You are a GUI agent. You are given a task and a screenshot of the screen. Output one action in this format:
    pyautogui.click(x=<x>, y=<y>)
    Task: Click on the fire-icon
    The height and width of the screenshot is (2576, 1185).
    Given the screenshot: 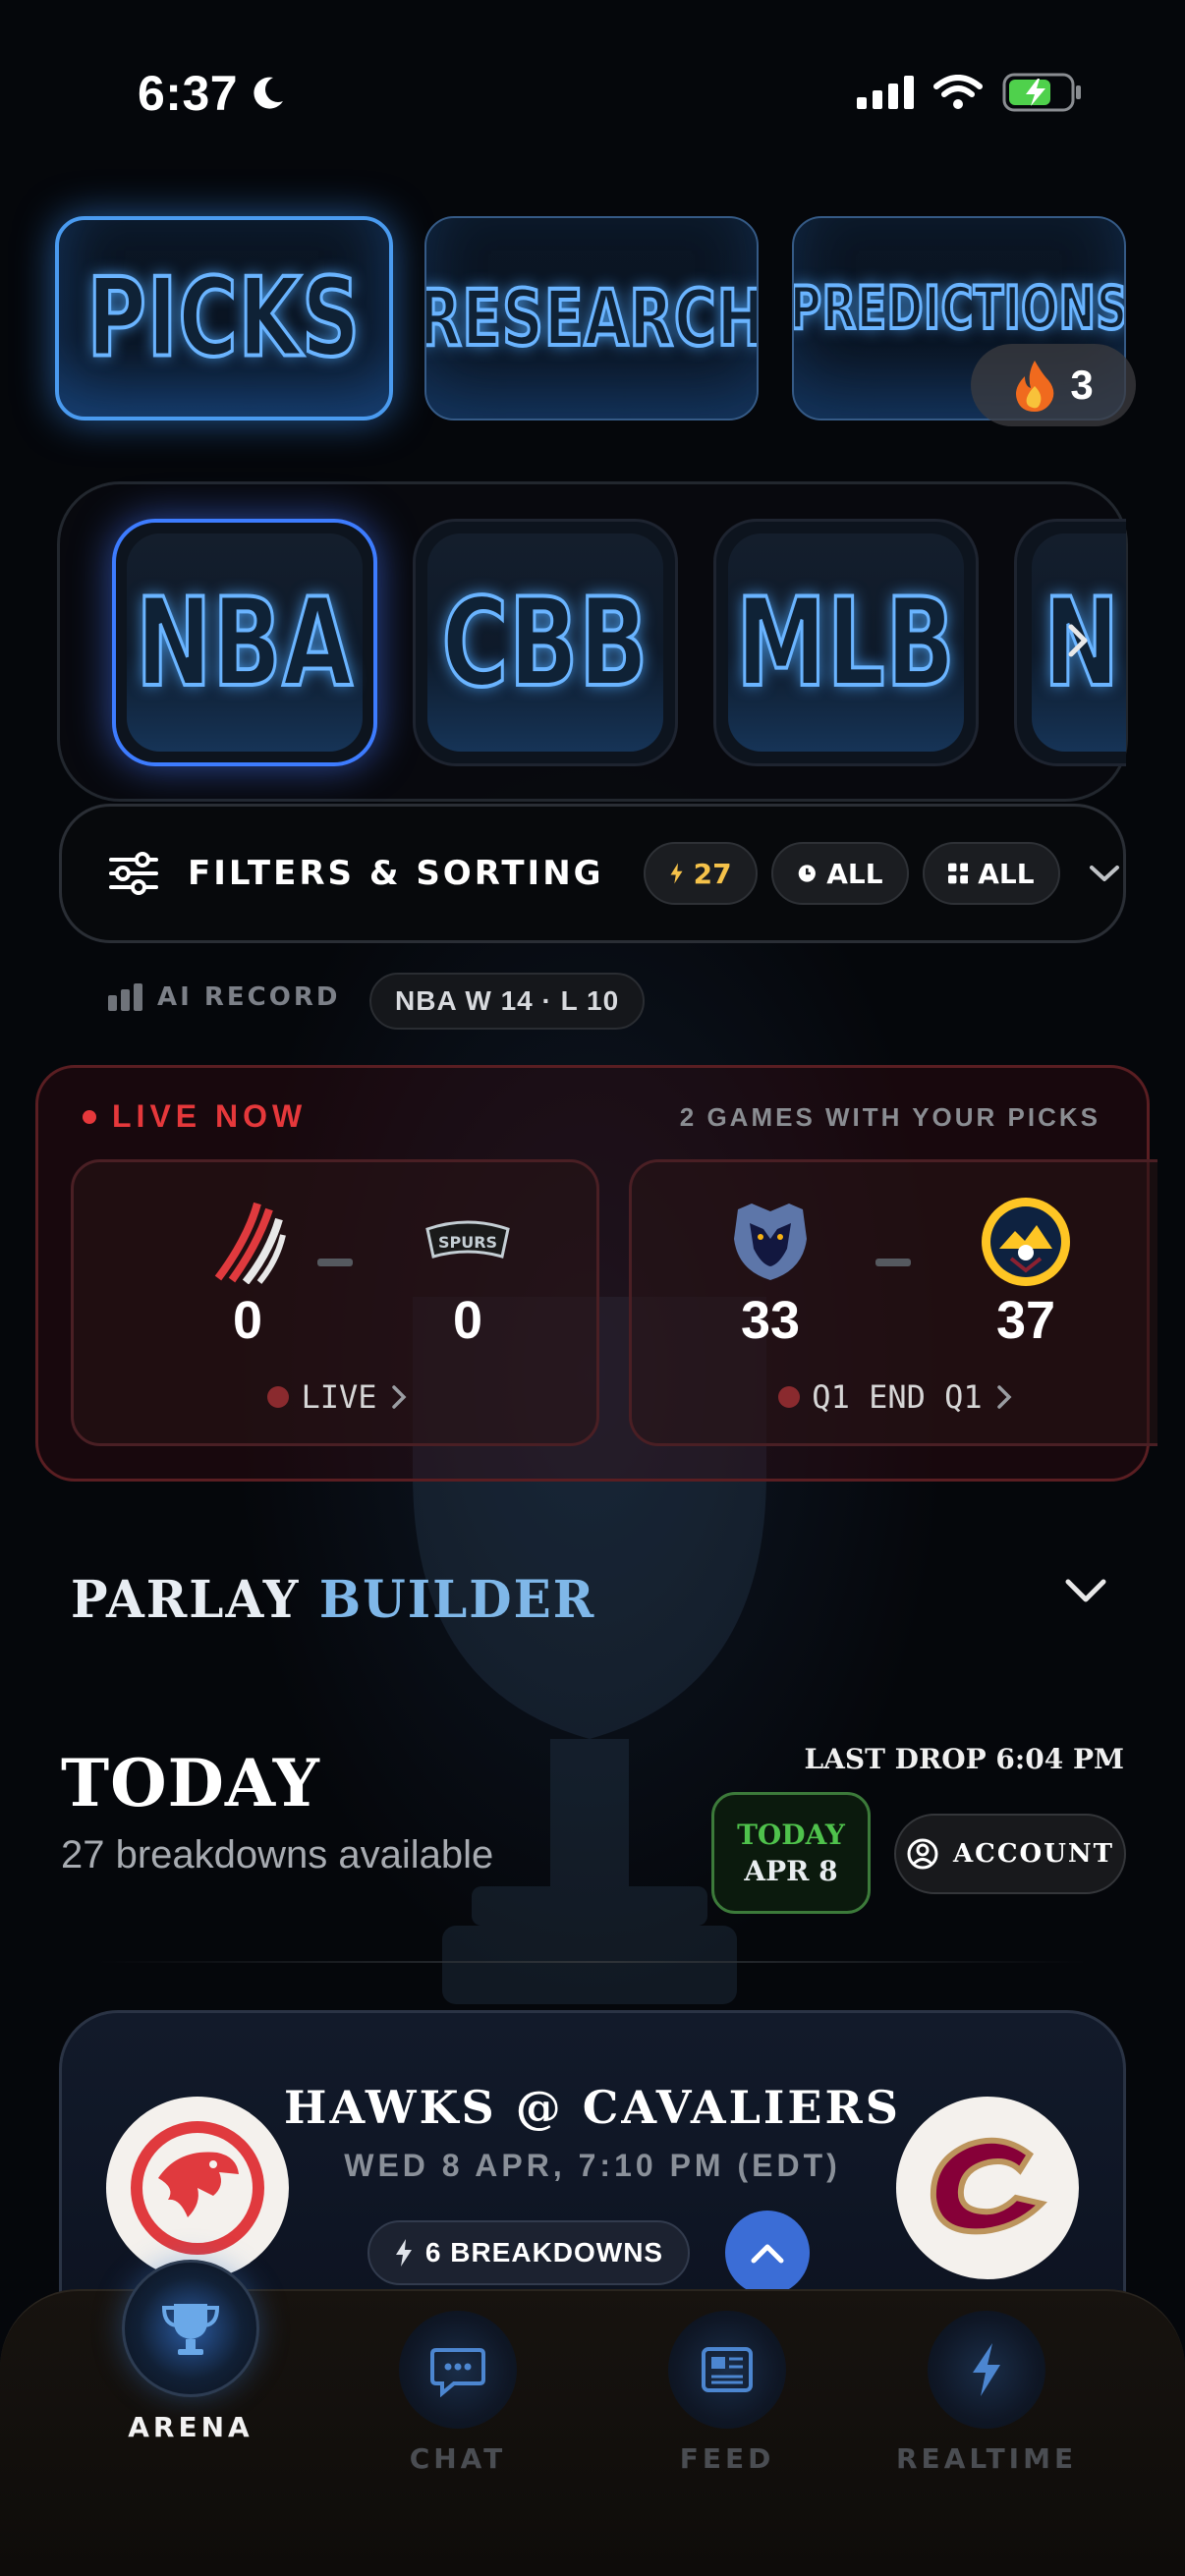 What is the action you would take?
    pyautogui.click(x=1035, y=386)
    